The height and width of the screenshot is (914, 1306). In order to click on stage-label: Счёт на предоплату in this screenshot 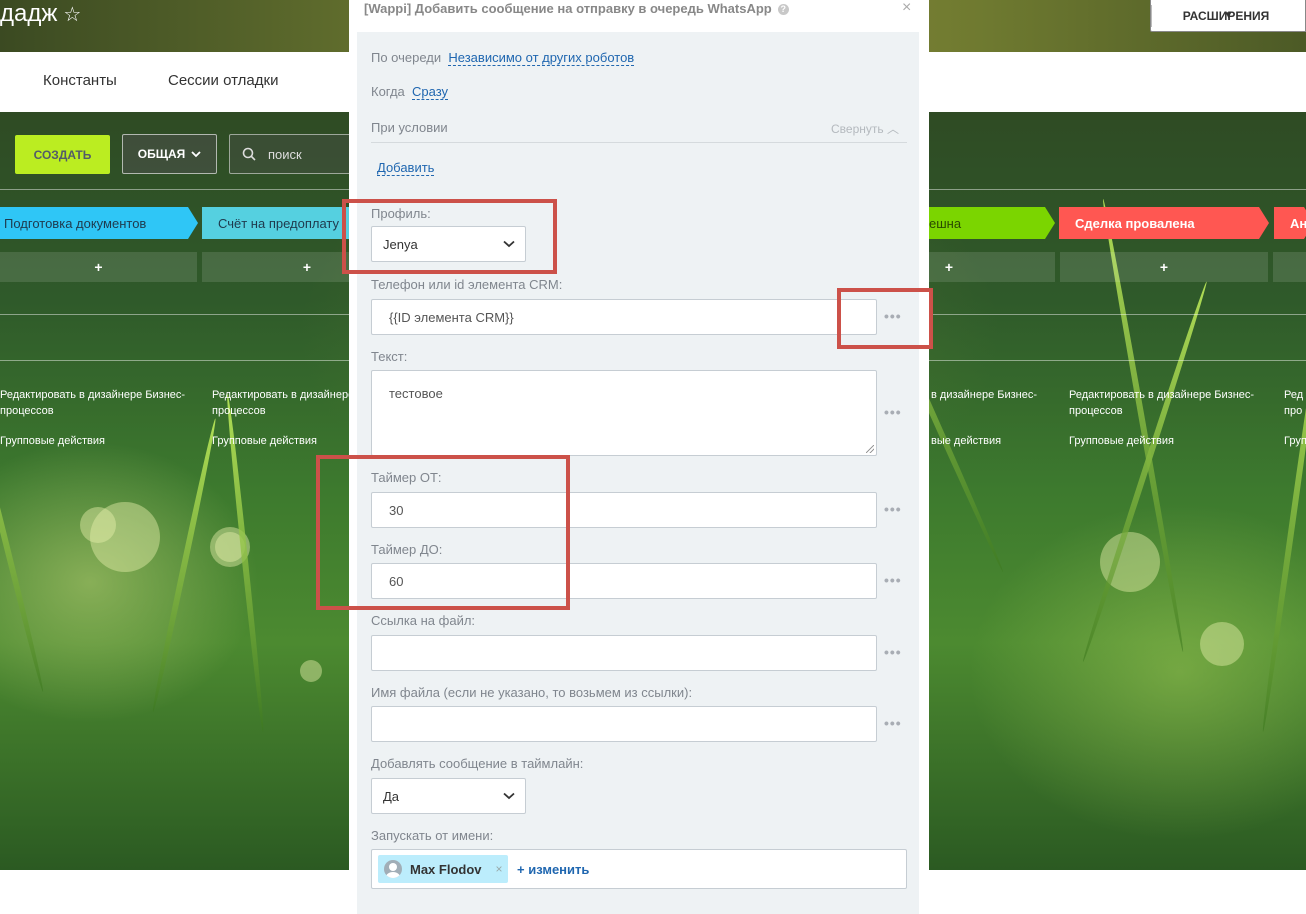, I will do `click(279, 223)`.